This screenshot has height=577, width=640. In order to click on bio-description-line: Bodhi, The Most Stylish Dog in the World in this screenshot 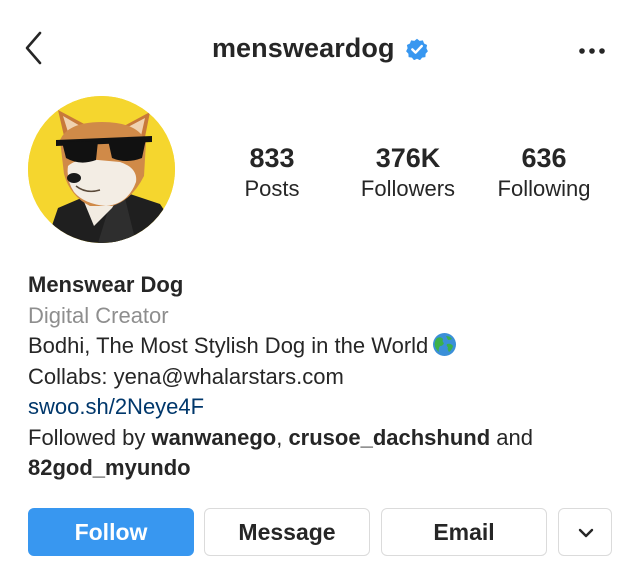, I will do `click(323, 346)`.